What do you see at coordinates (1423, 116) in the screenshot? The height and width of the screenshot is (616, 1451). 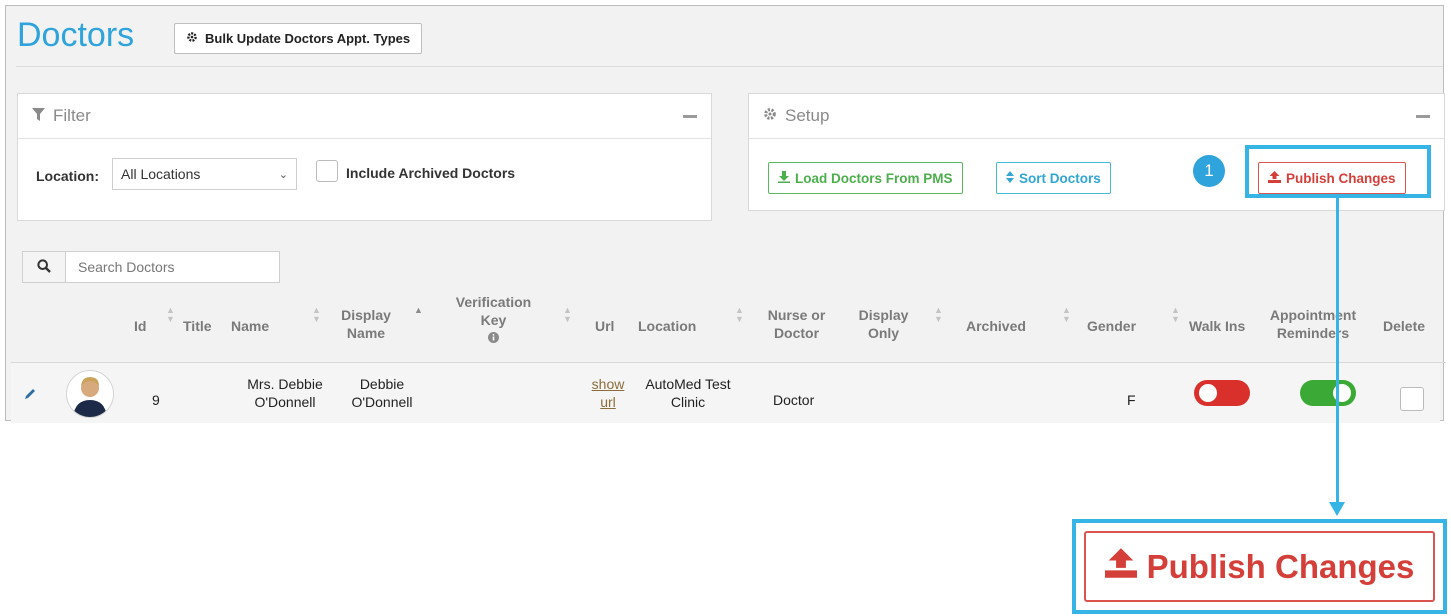 I see `collapse-setup-icon` at bounding box center [1423, 116].